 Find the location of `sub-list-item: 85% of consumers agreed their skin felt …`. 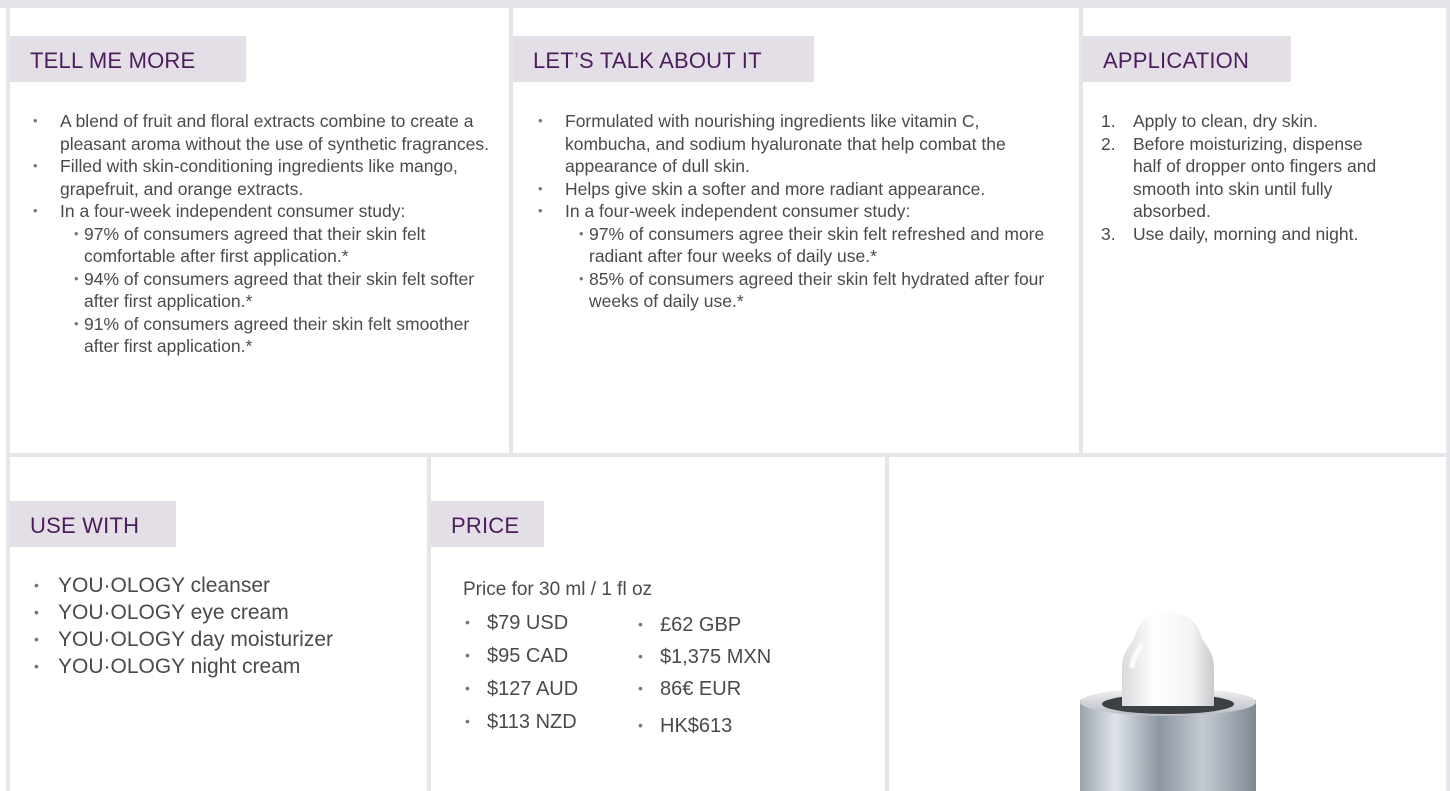

sub-list-item: 85% of consumers agreed their skin felt … is located at coordinates (818, 290).